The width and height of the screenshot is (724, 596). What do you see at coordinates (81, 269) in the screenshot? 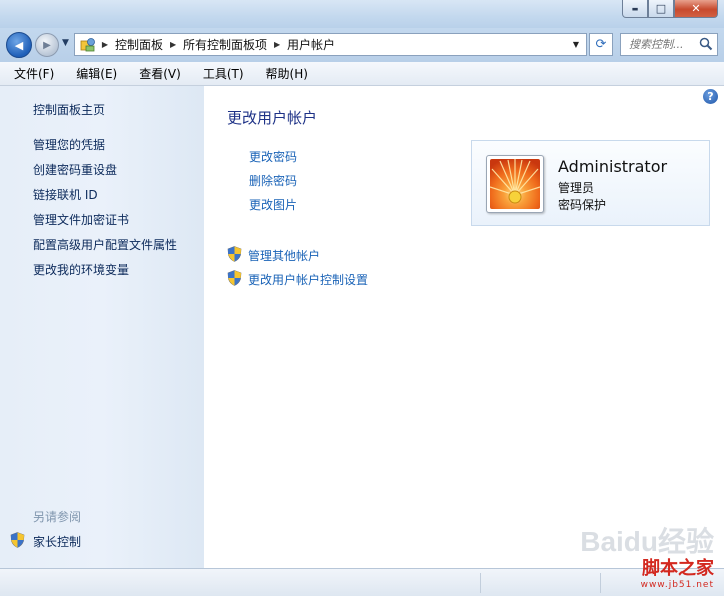
I see `sidebar-item-environment-variables: 更改我的环境变量` at bounding box center [81, 269].